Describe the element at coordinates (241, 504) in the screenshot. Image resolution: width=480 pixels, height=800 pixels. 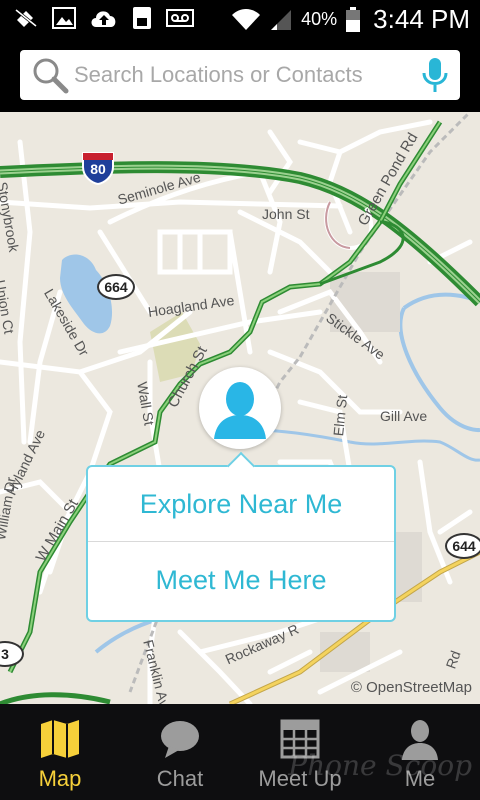
I see `explore-near-me-button: Explore Near Me` at that location.